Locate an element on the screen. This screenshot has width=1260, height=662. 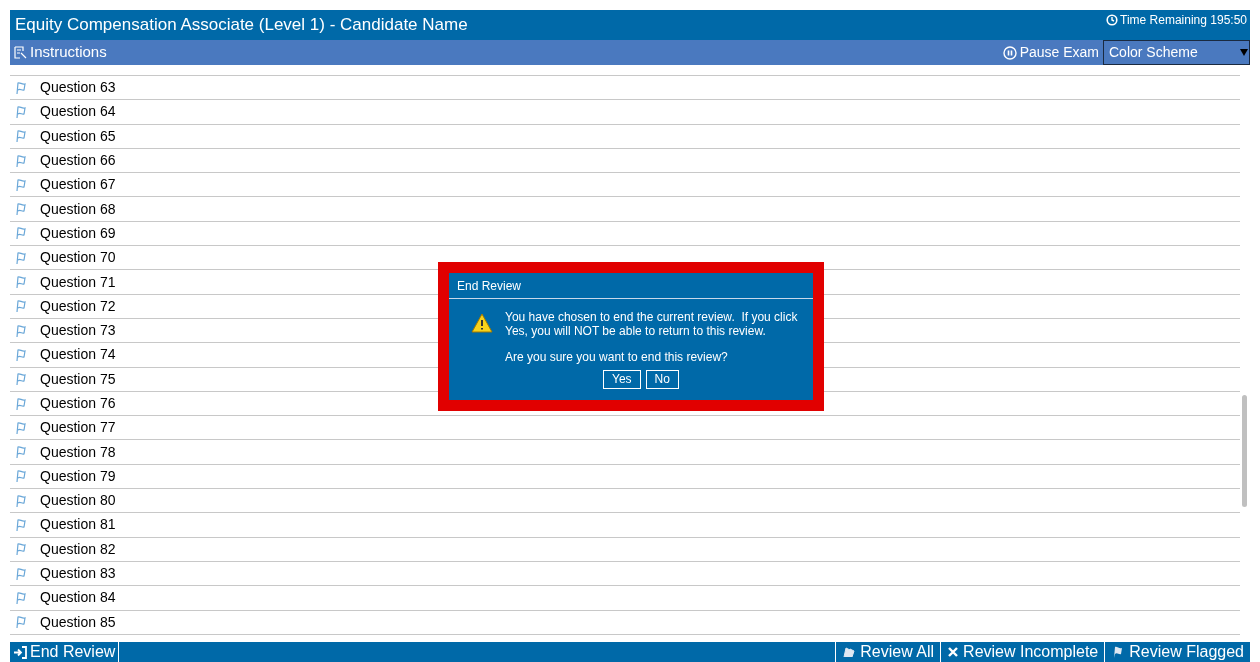
timer-text: Time Remaining 195:50 is located at coordinates (1183, 20).